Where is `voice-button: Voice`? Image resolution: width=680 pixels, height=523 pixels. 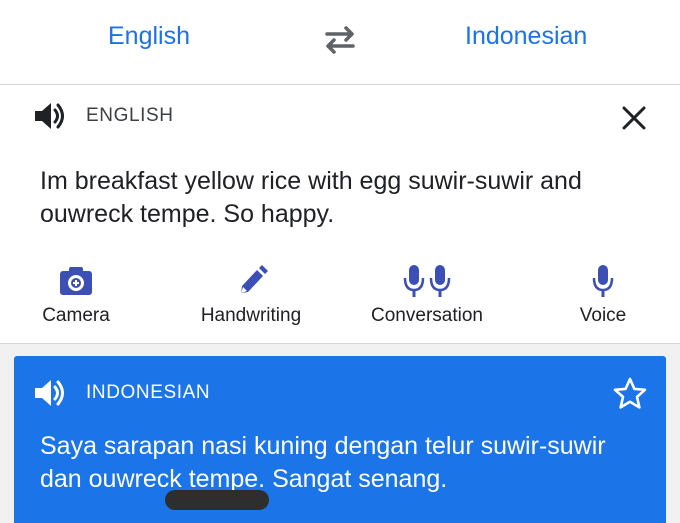 voice-button: Voice is located at coordinates (603, 295).